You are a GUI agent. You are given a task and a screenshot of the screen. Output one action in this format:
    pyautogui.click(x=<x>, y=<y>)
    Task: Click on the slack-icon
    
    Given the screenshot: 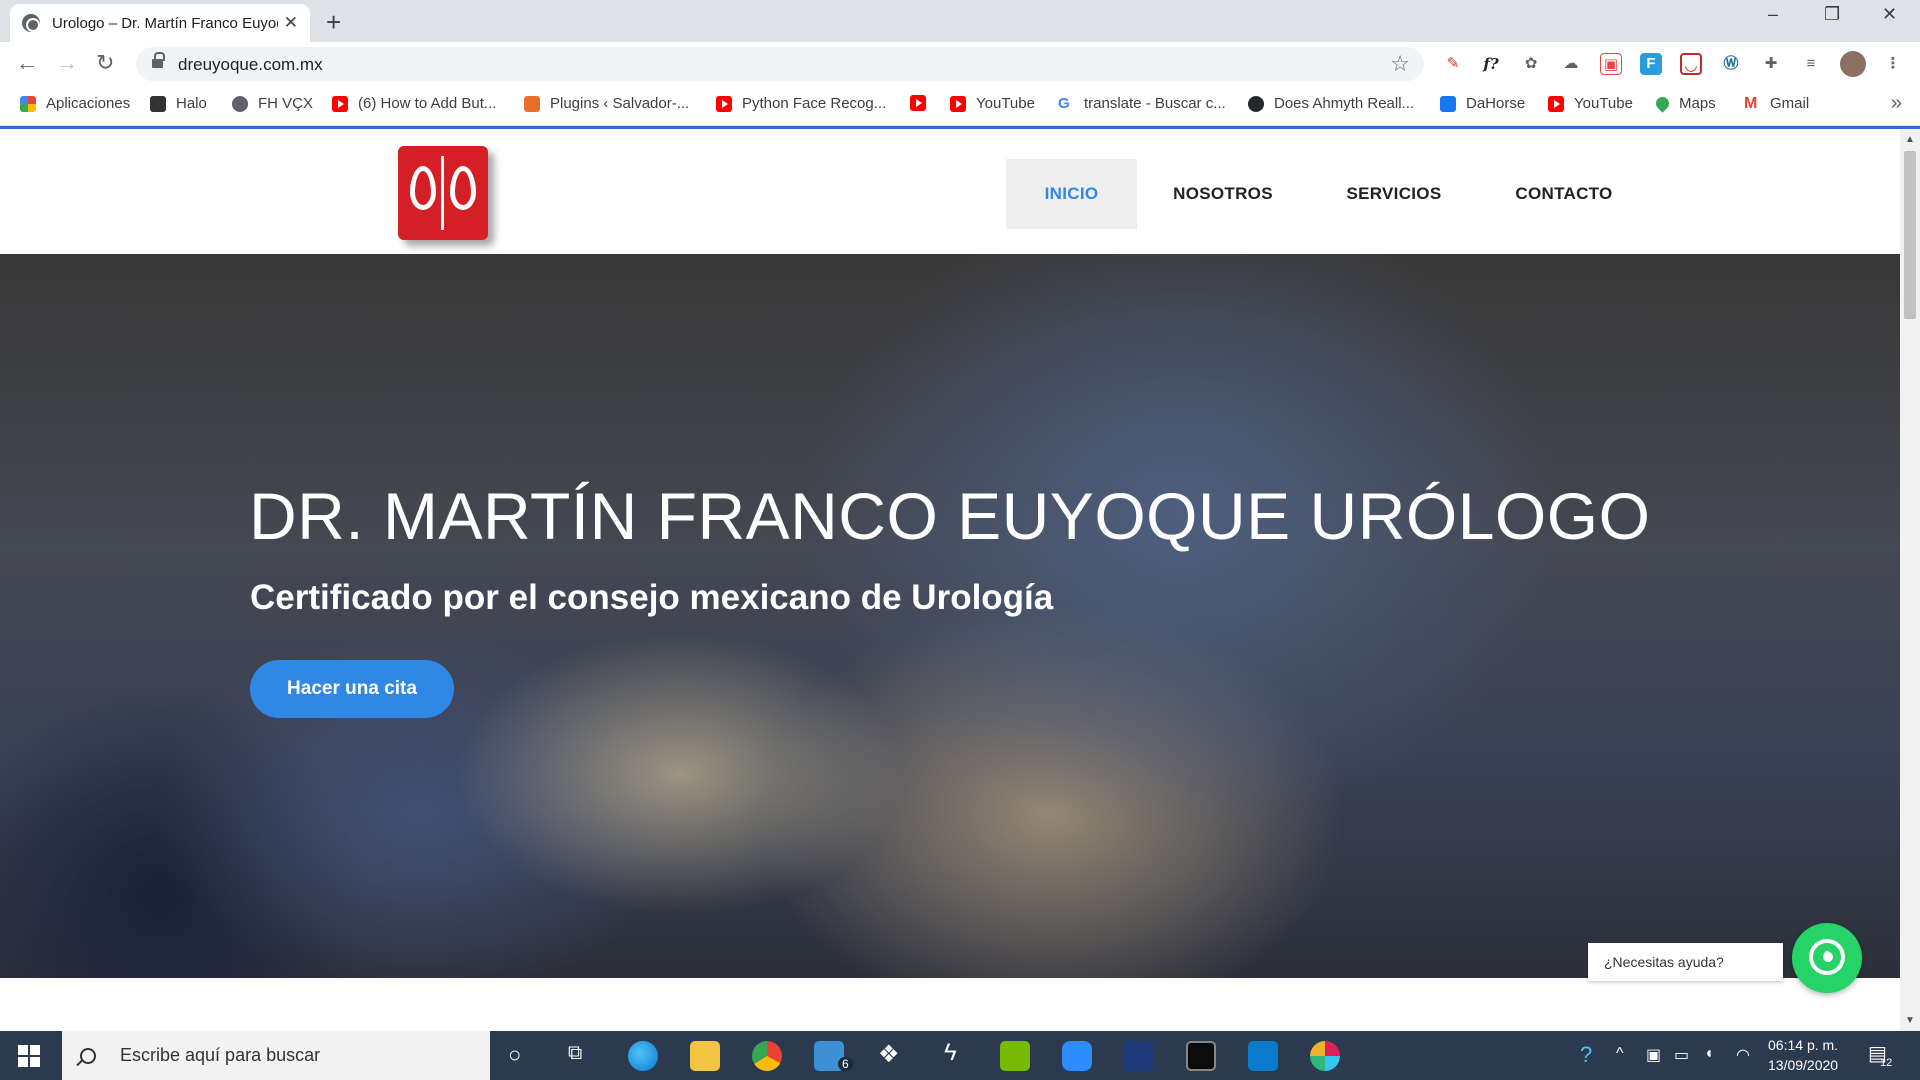 What is the action you would take?
    pyautogui.click(x=1325, y=1056)
    